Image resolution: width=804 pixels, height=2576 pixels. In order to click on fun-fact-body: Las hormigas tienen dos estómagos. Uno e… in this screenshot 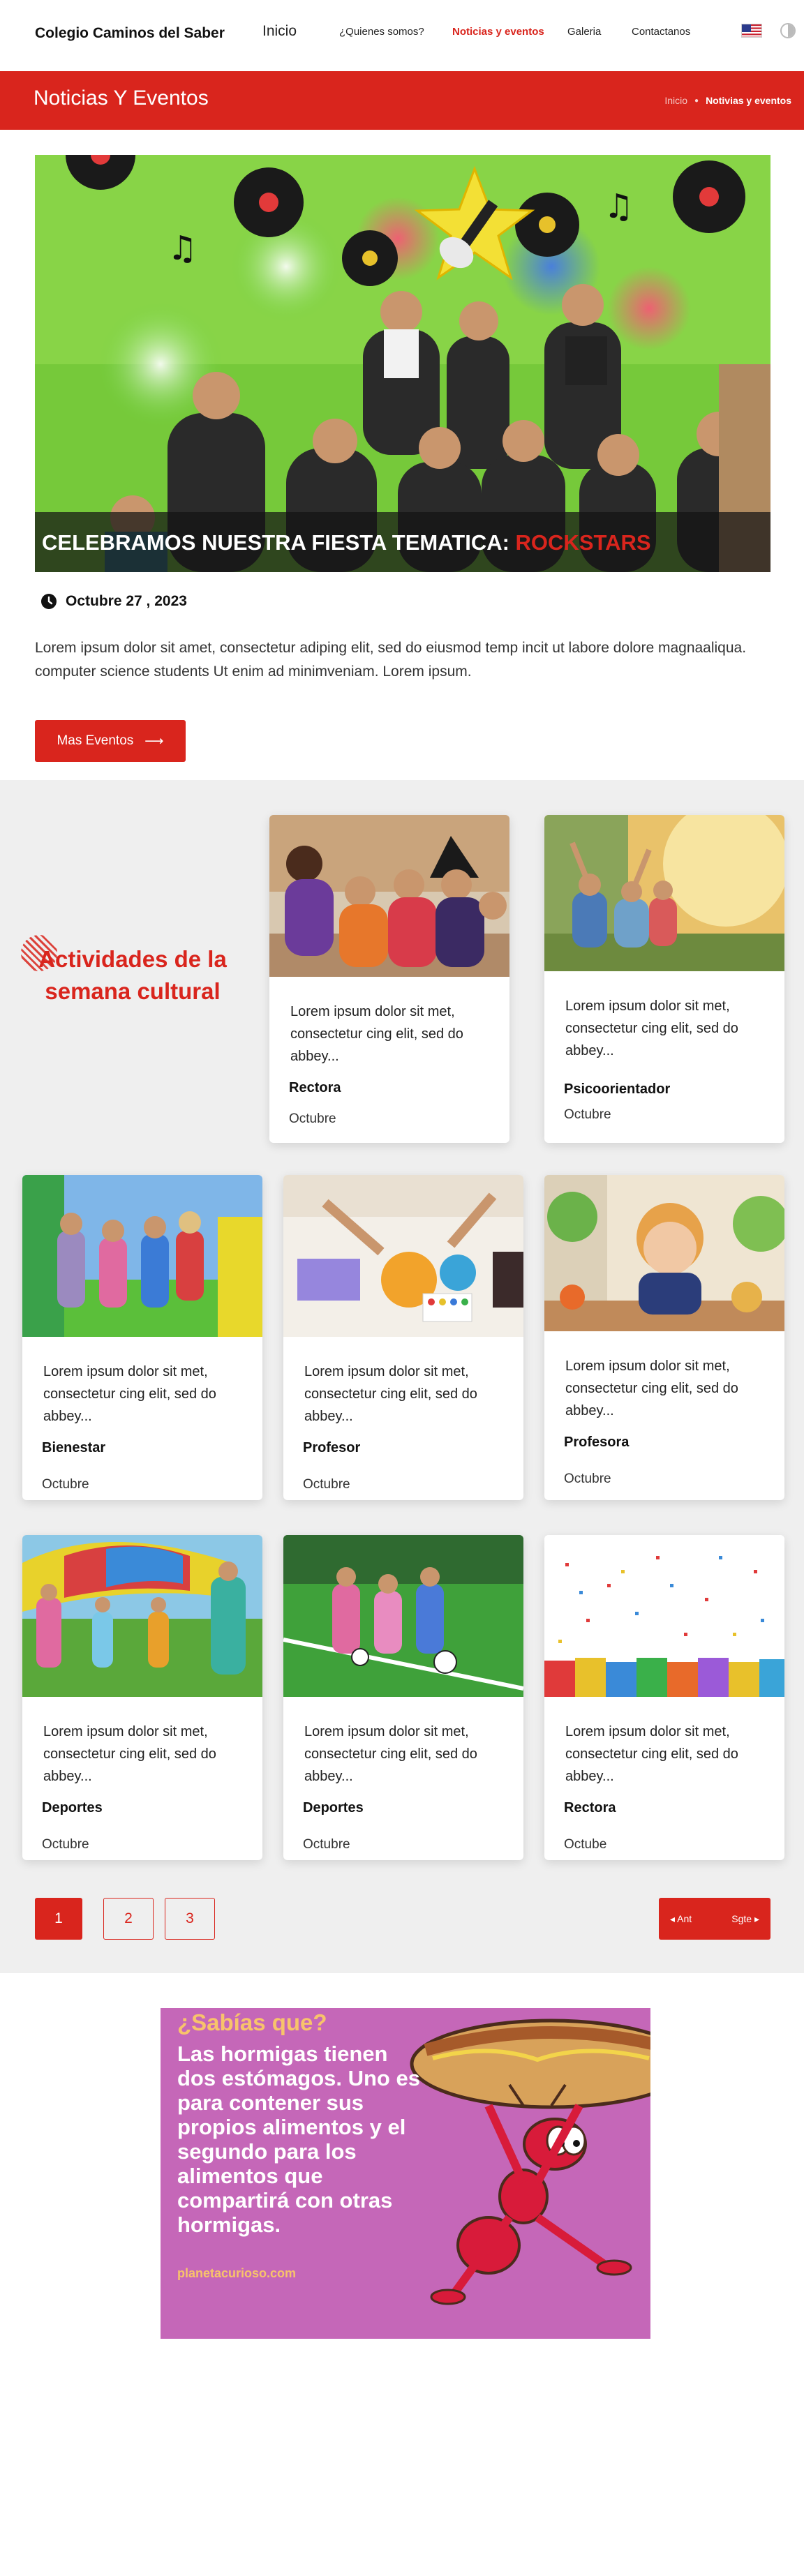, I will do `click(298, 2139)`.